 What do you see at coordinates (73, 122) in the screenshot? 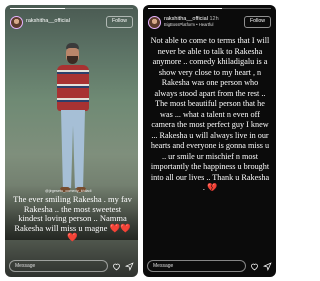
I see `story-photo` at bounding box center [73, 122].